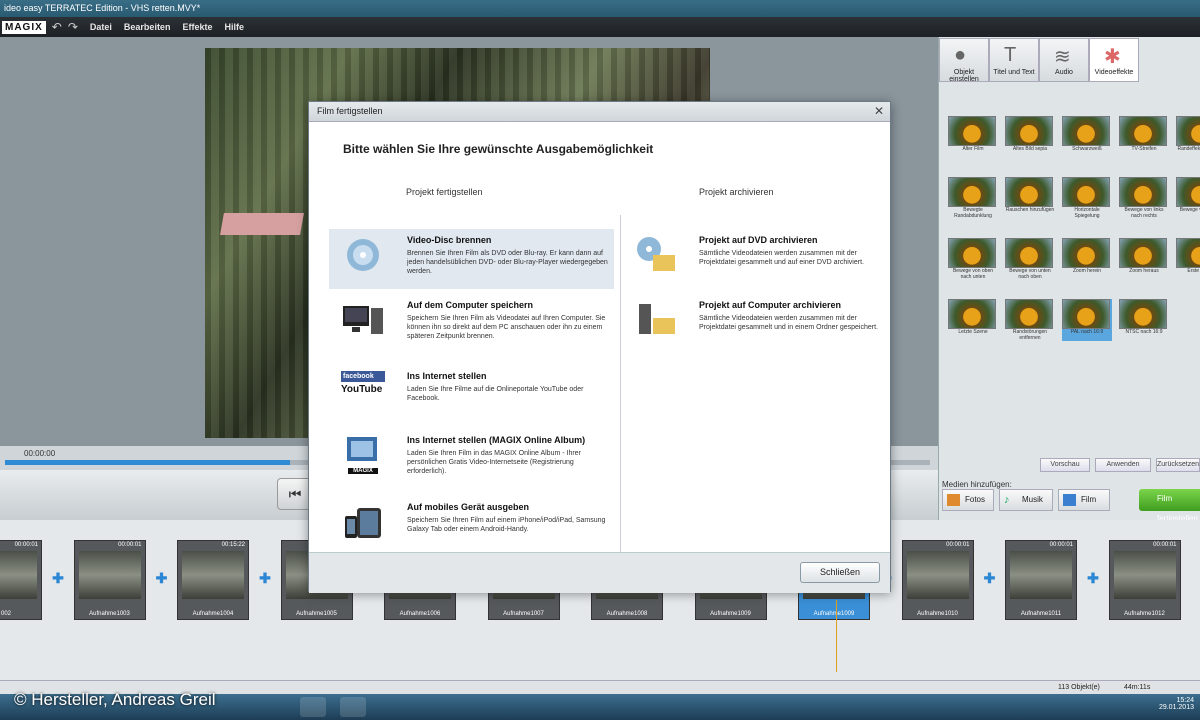 The image size is (1200, 720). Describe the element at coordinates (1062, 57) in the screenshot. I see `waveform-icon: ≋` at that location.